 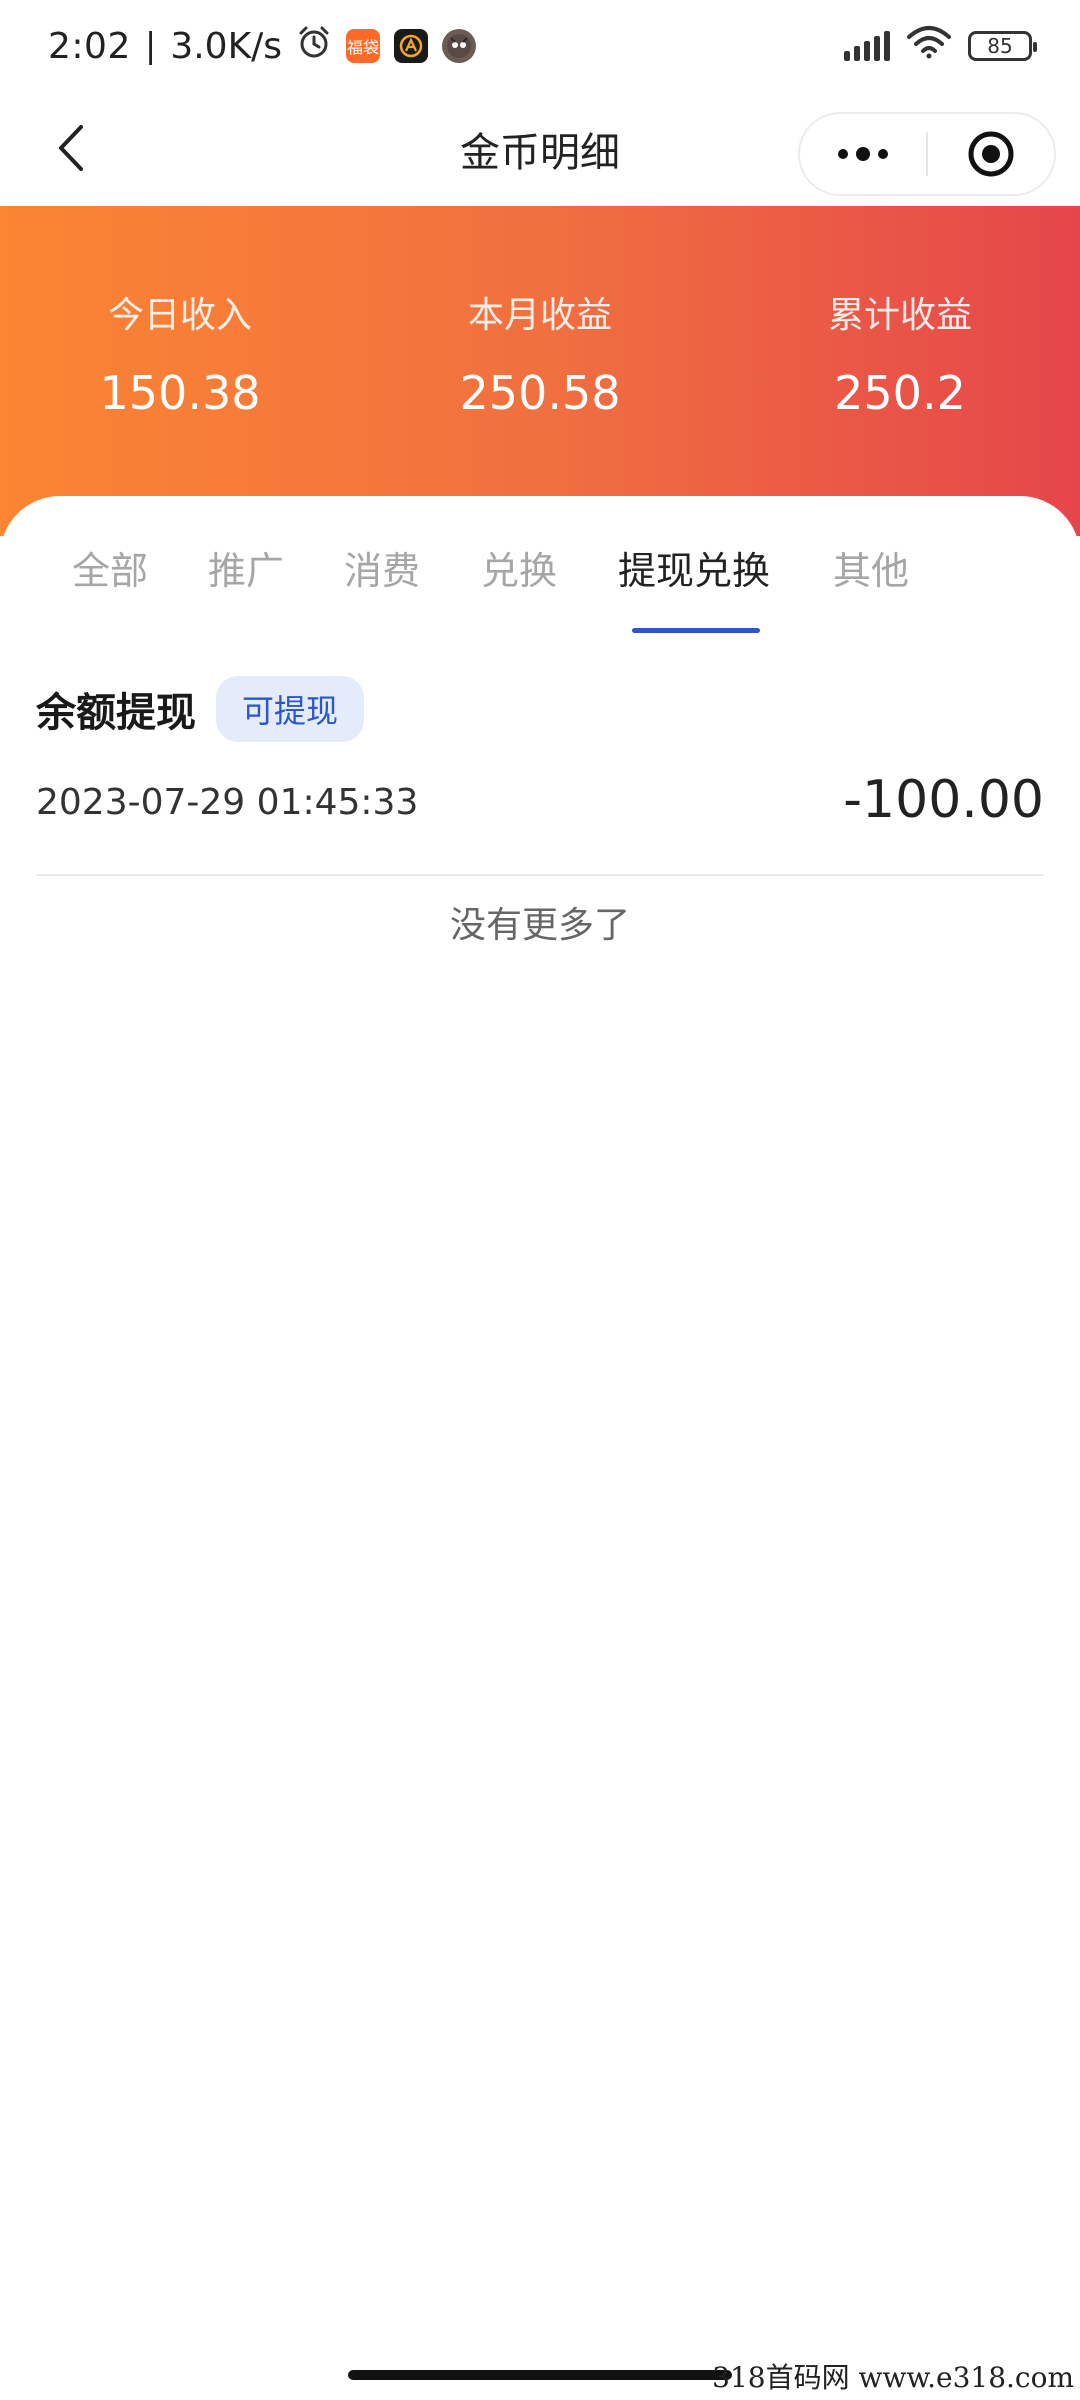 What do you see at coordinates (89, 46) in the screenshot?
I see `status-time: 2:02` at bounding box center [89, 46].